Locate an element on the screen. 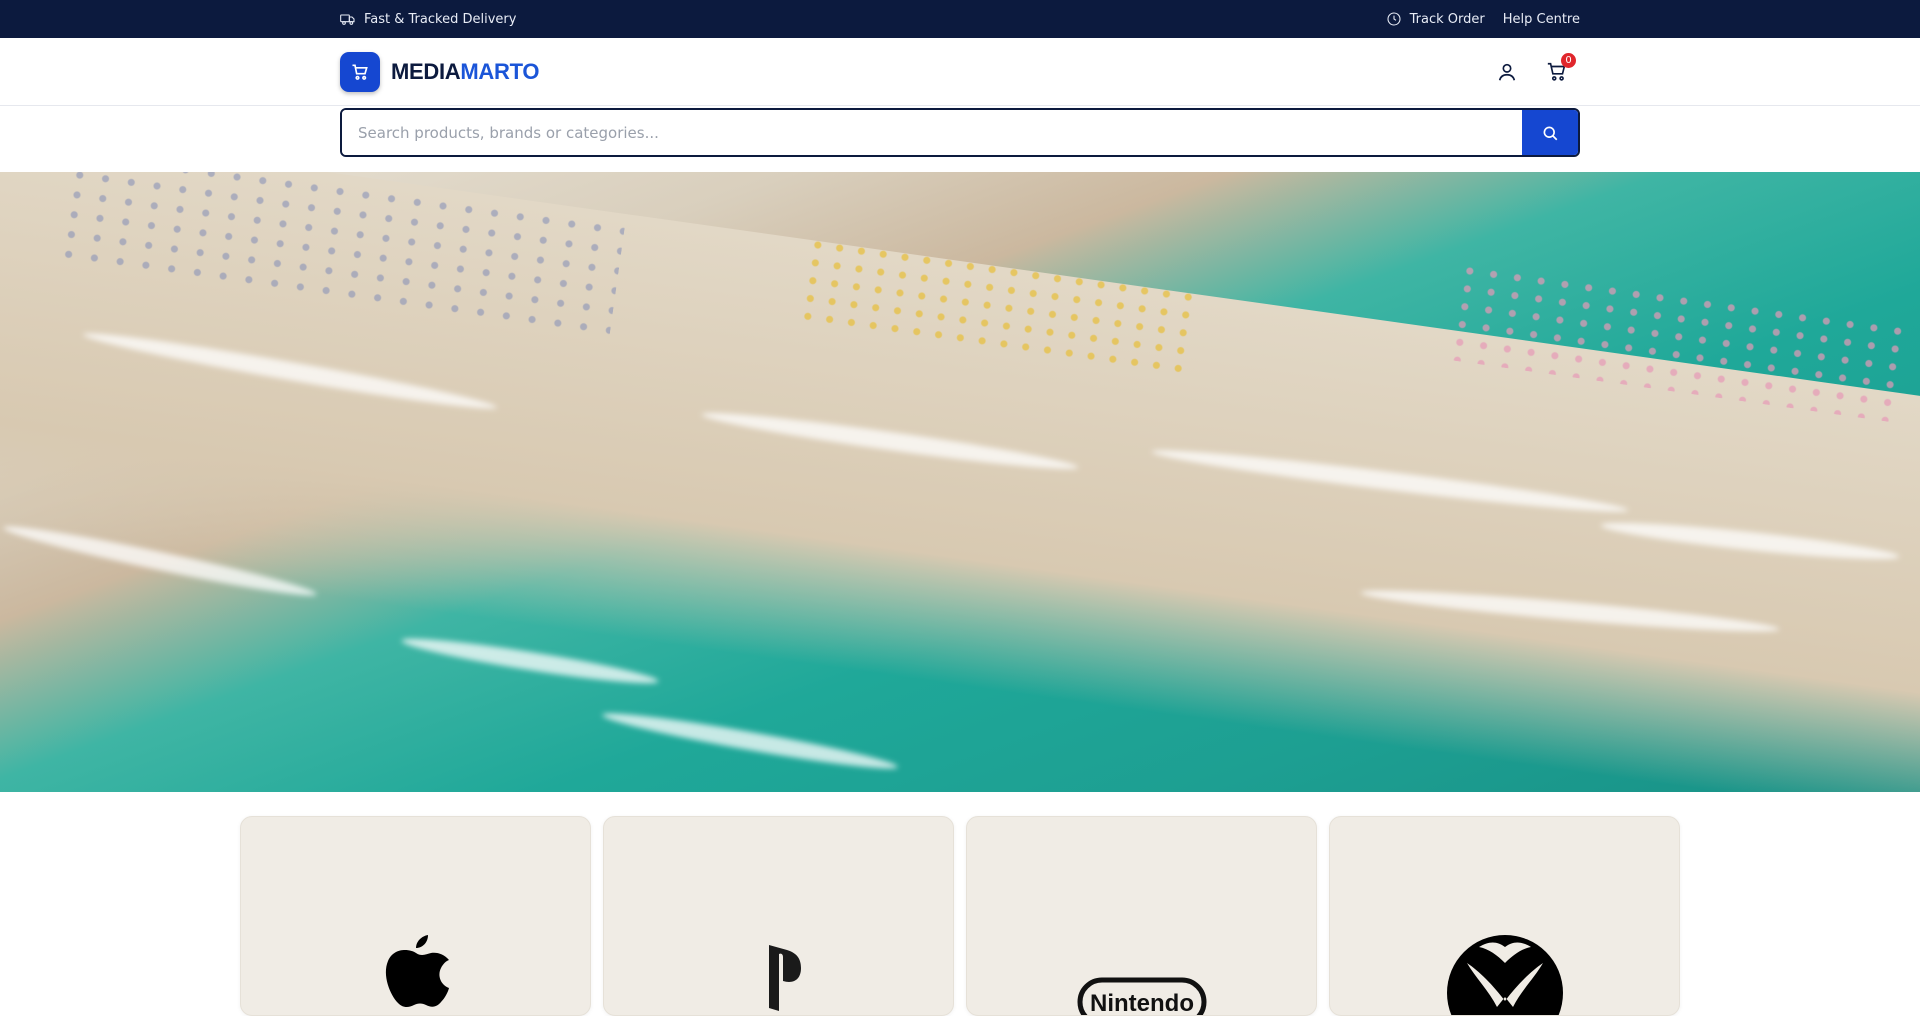 The image size is (1920, 1016). site-header: MEDIAMARTO 0 is located at coordinates (960, 72).